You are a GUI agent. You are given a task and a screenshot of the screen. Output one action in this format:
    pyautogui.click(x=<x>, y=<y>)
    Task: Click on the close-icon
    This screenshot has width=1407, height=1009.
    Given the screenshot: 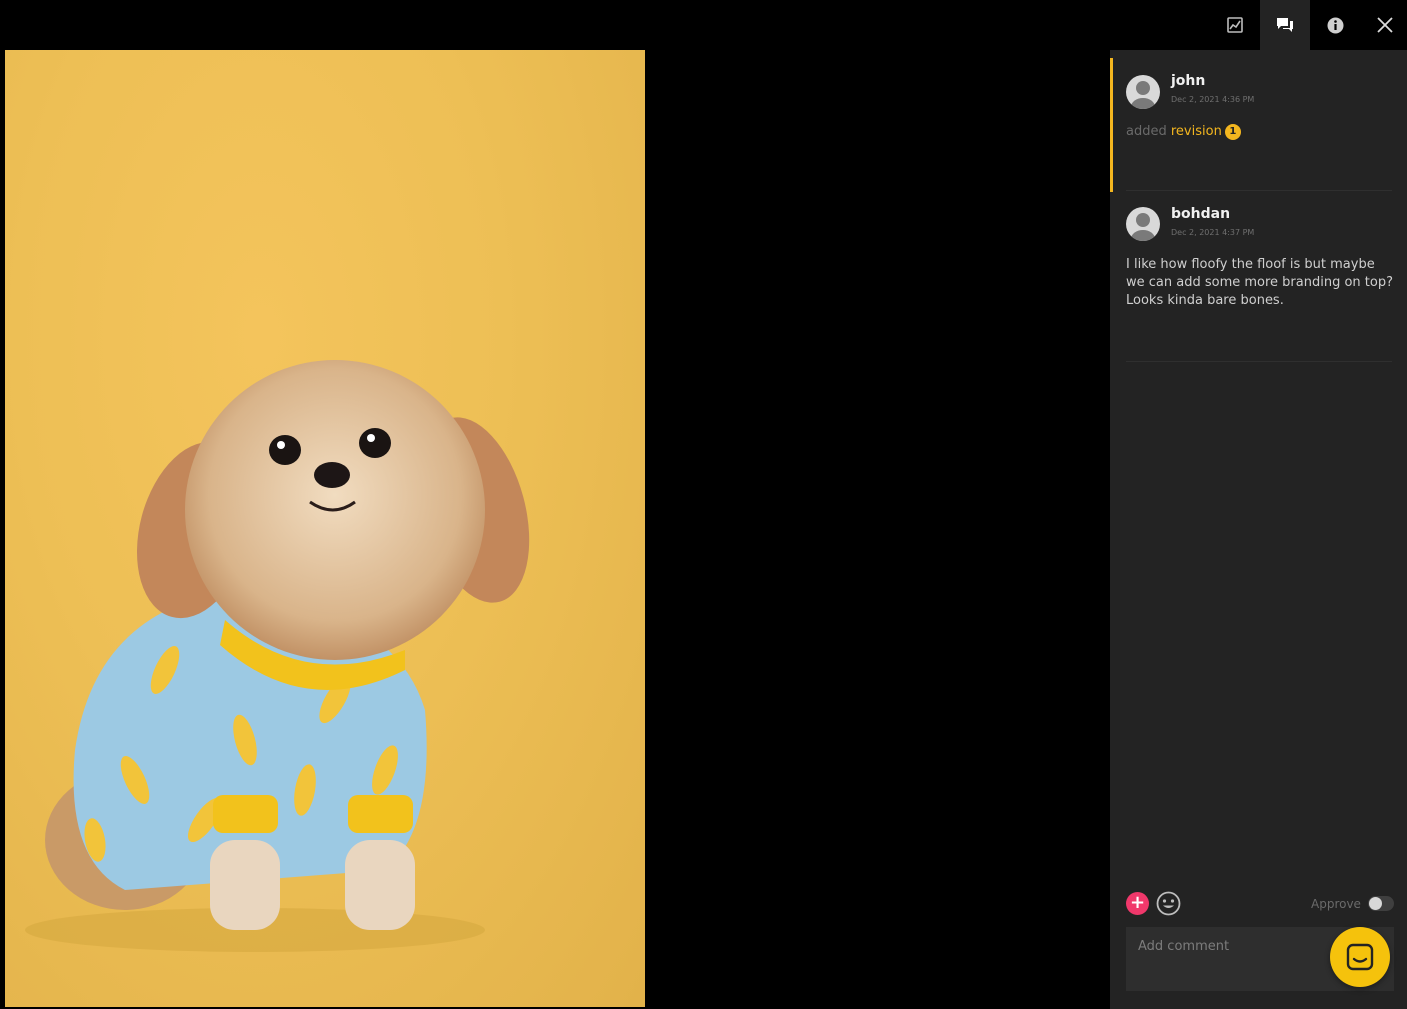 What is the action you would take?
    pyautogui.click(x=1385, y=25)
    